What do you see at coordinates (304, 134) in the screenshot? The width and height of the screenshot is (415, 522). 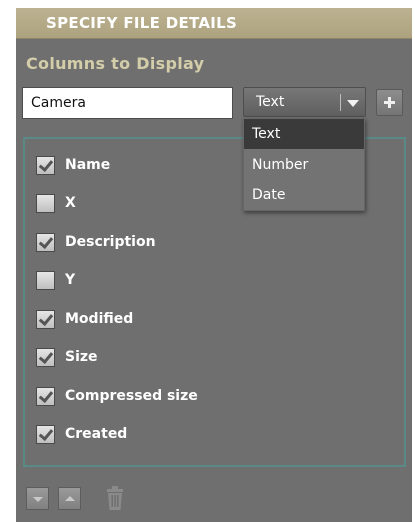 I see `dropdown-option-text: Text` at bounding box center [304, 134].